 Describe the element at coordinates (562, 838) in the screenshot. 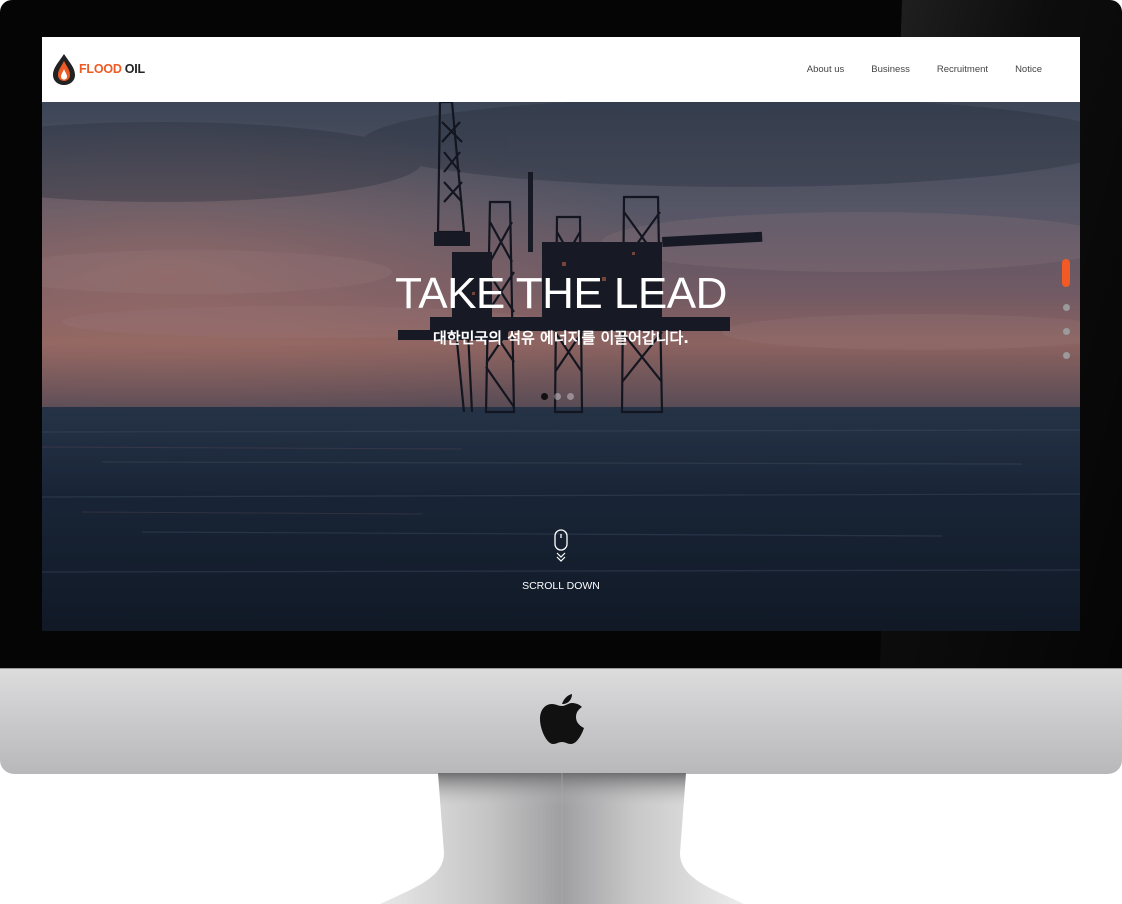

I see `imac-stand` at that location.